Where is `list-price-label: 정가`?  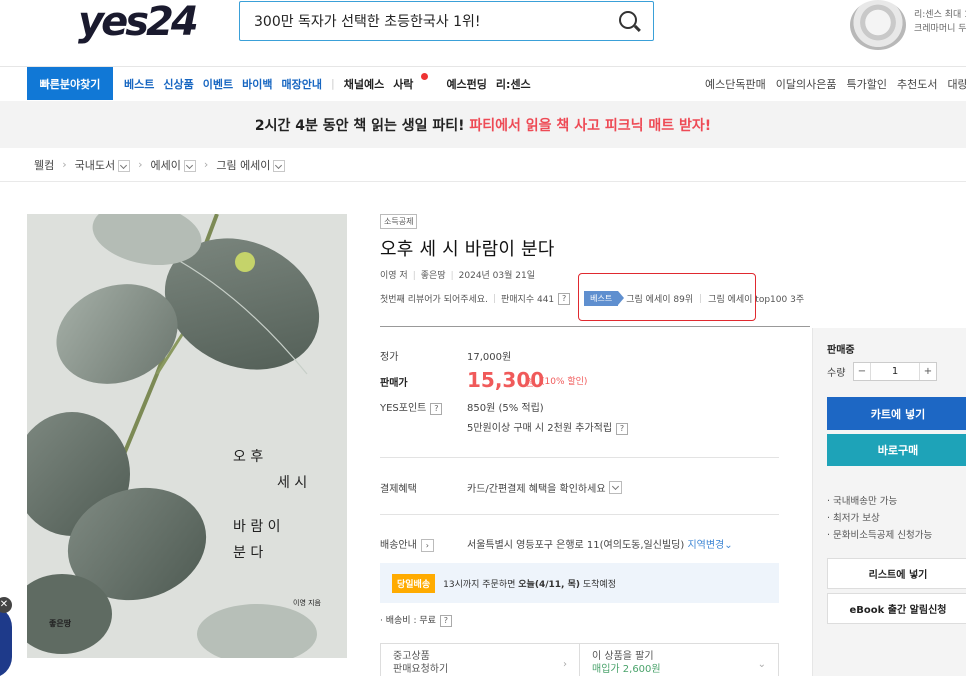 list-price-label: 정가 is located at coordinates (389, 357).